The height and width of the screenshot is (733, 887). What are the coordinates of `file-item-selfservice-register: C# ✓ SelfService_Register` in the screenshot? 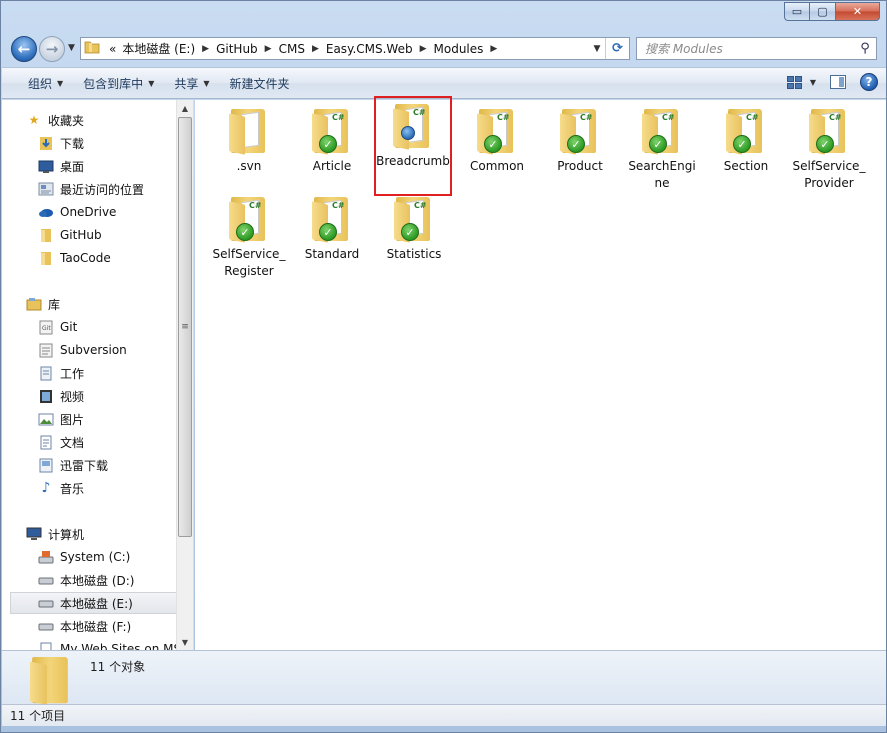 It's located at (249, 236).